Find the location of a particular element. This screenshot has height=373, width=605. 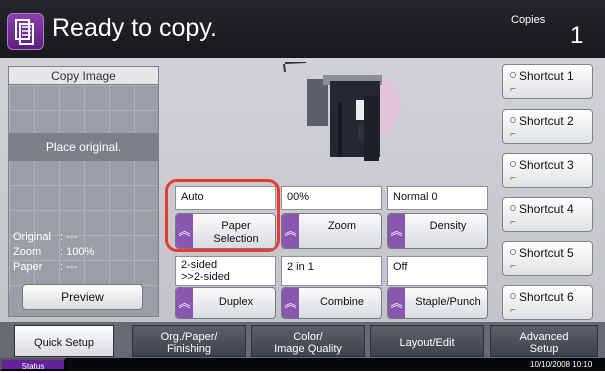

copies-count: 1 is located at coordinates (577, 35).